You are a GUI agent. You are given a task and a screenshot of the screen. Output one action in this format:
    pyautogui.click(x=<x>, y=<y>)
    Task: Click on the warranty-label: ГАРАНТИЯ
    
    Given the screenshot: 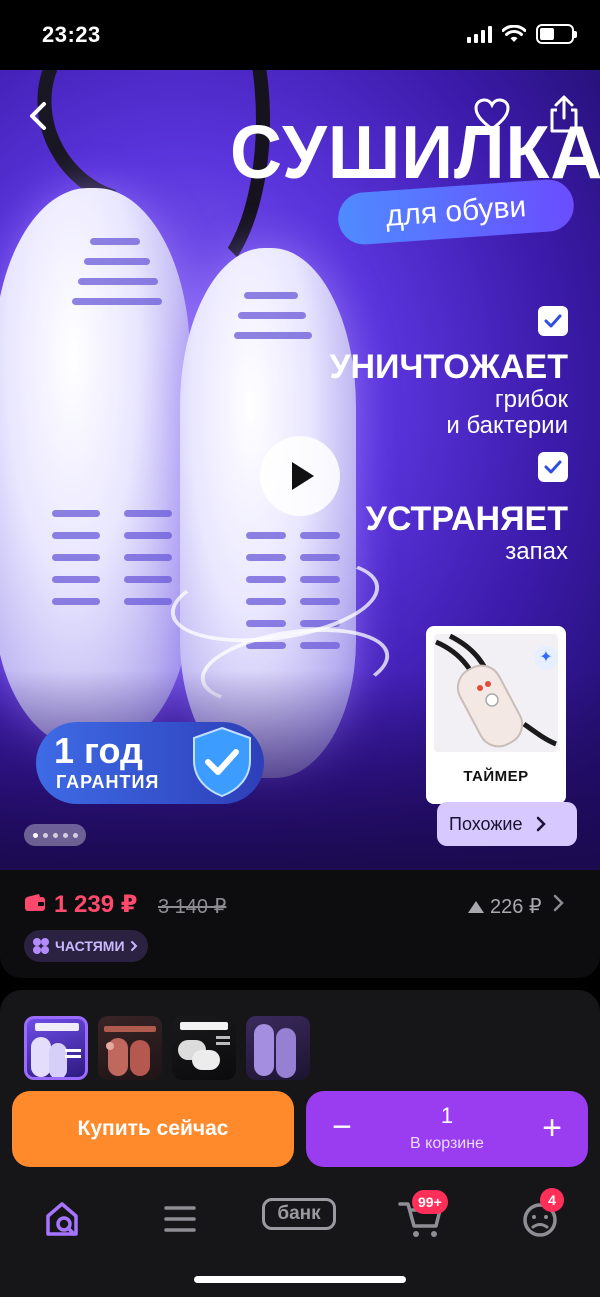 What is the action you would take?
    pyautogui.click(x=108, y=782)
    